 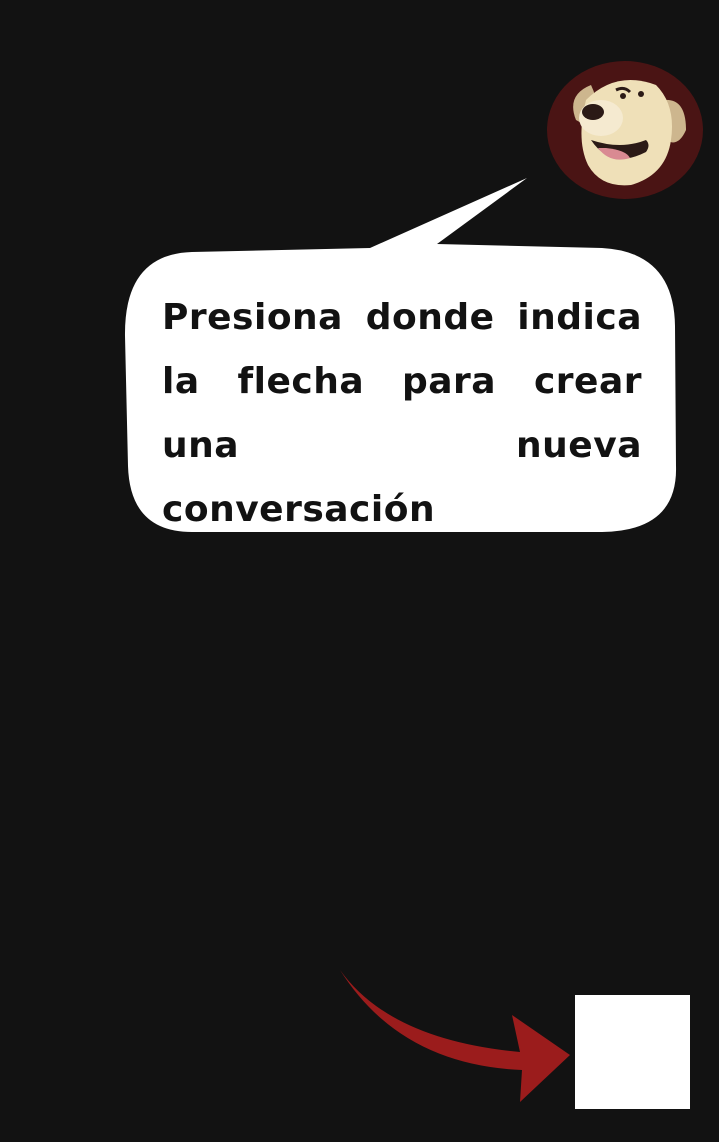 What do you see at coordinates (455, 1036) in the screenshot?
I see `curved-arrow-icon` at bounding box center [455, 1036].